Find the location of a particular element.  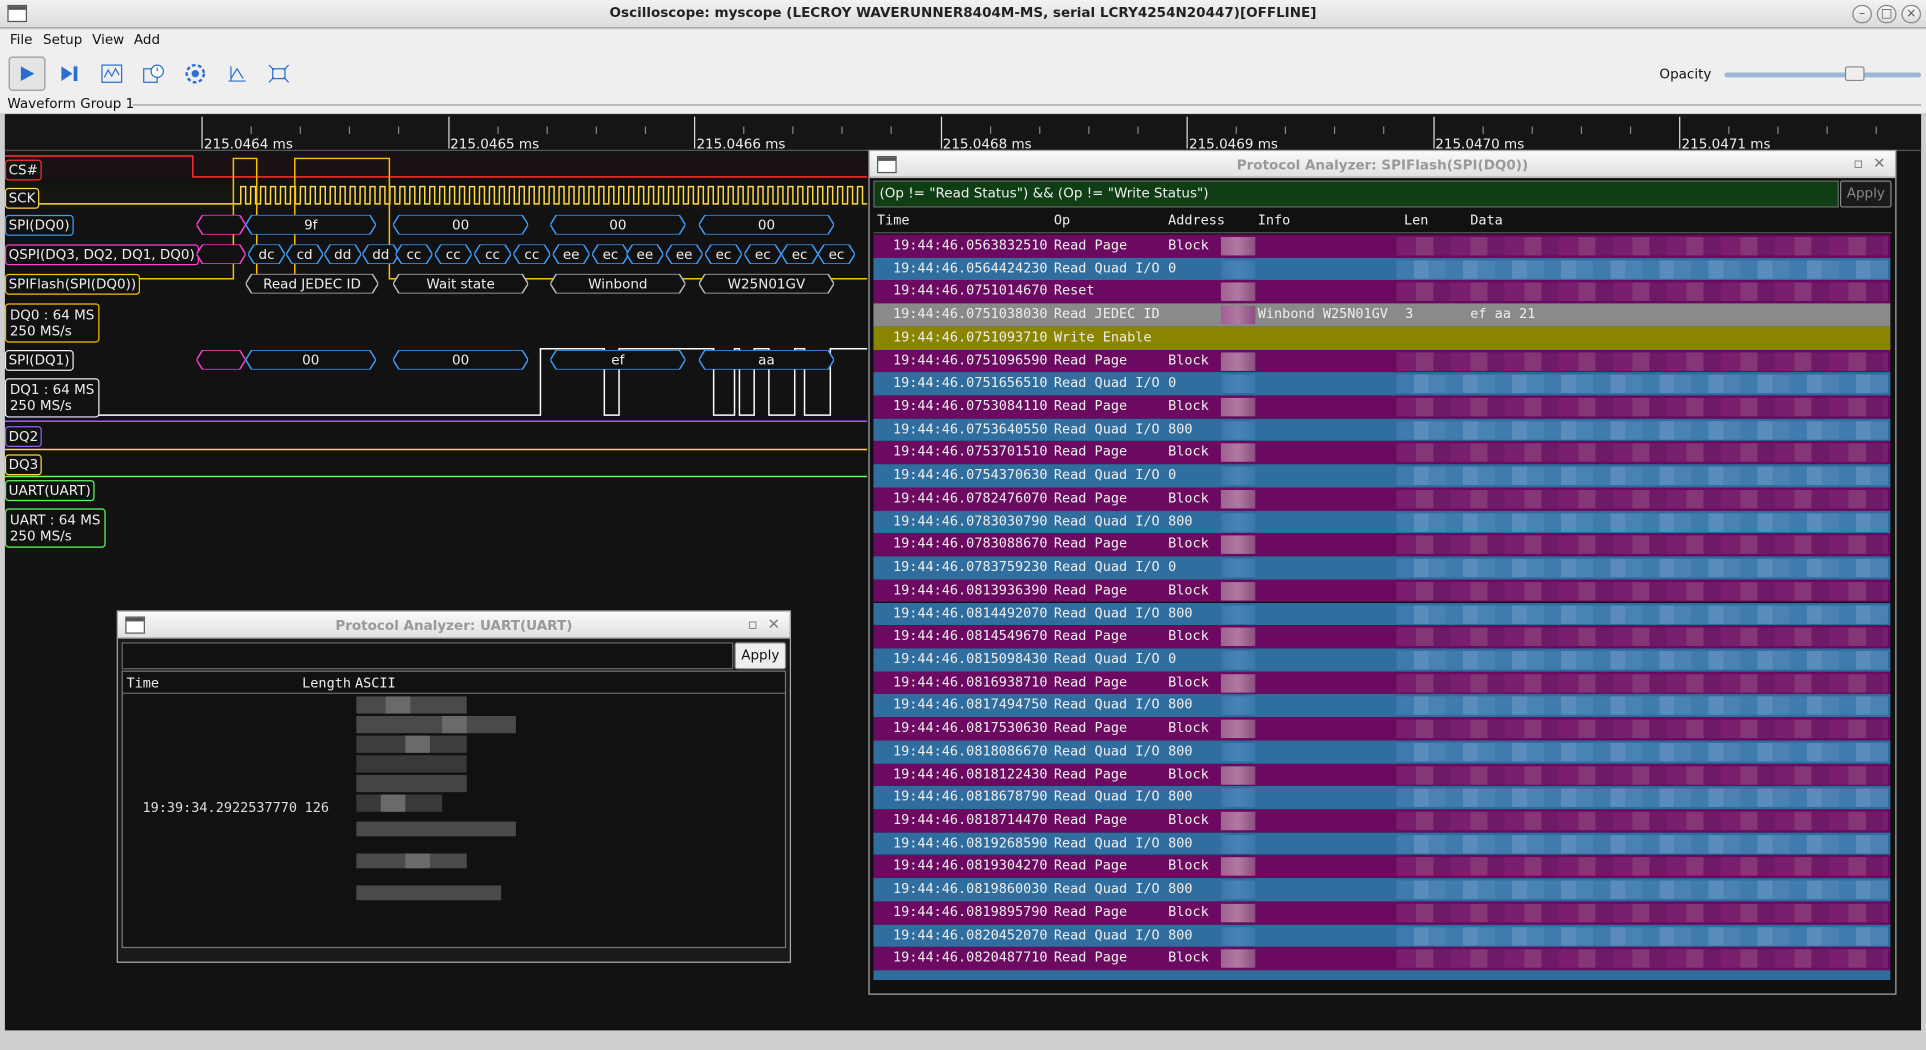

settings-icon is located at coordinates (195, 73).